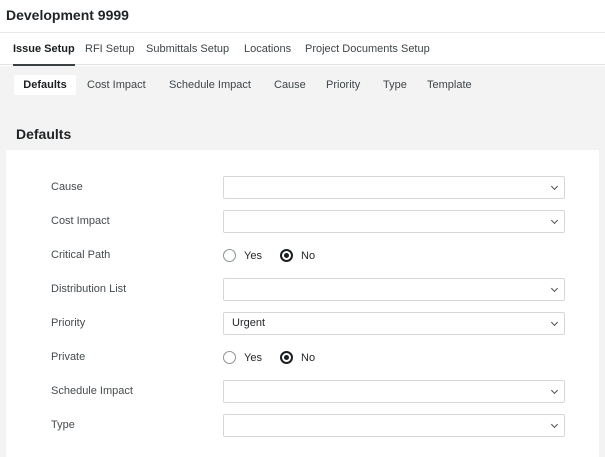 Image resolution: width=605 pixels, height=457 pixels. Describe the element at coordinates (394, 221) in the screenshot. I see `cost-impact-select` at that location.